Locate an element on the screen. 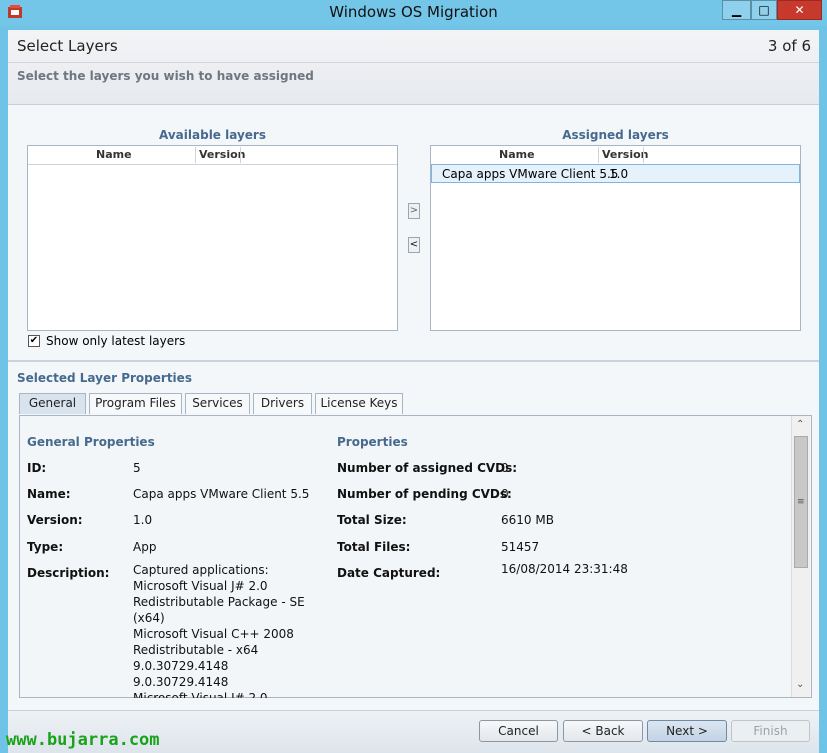 The width and height of the screenshot is (827, 753). general-properties-heading: General Properties is located at coordinates (91, 442).